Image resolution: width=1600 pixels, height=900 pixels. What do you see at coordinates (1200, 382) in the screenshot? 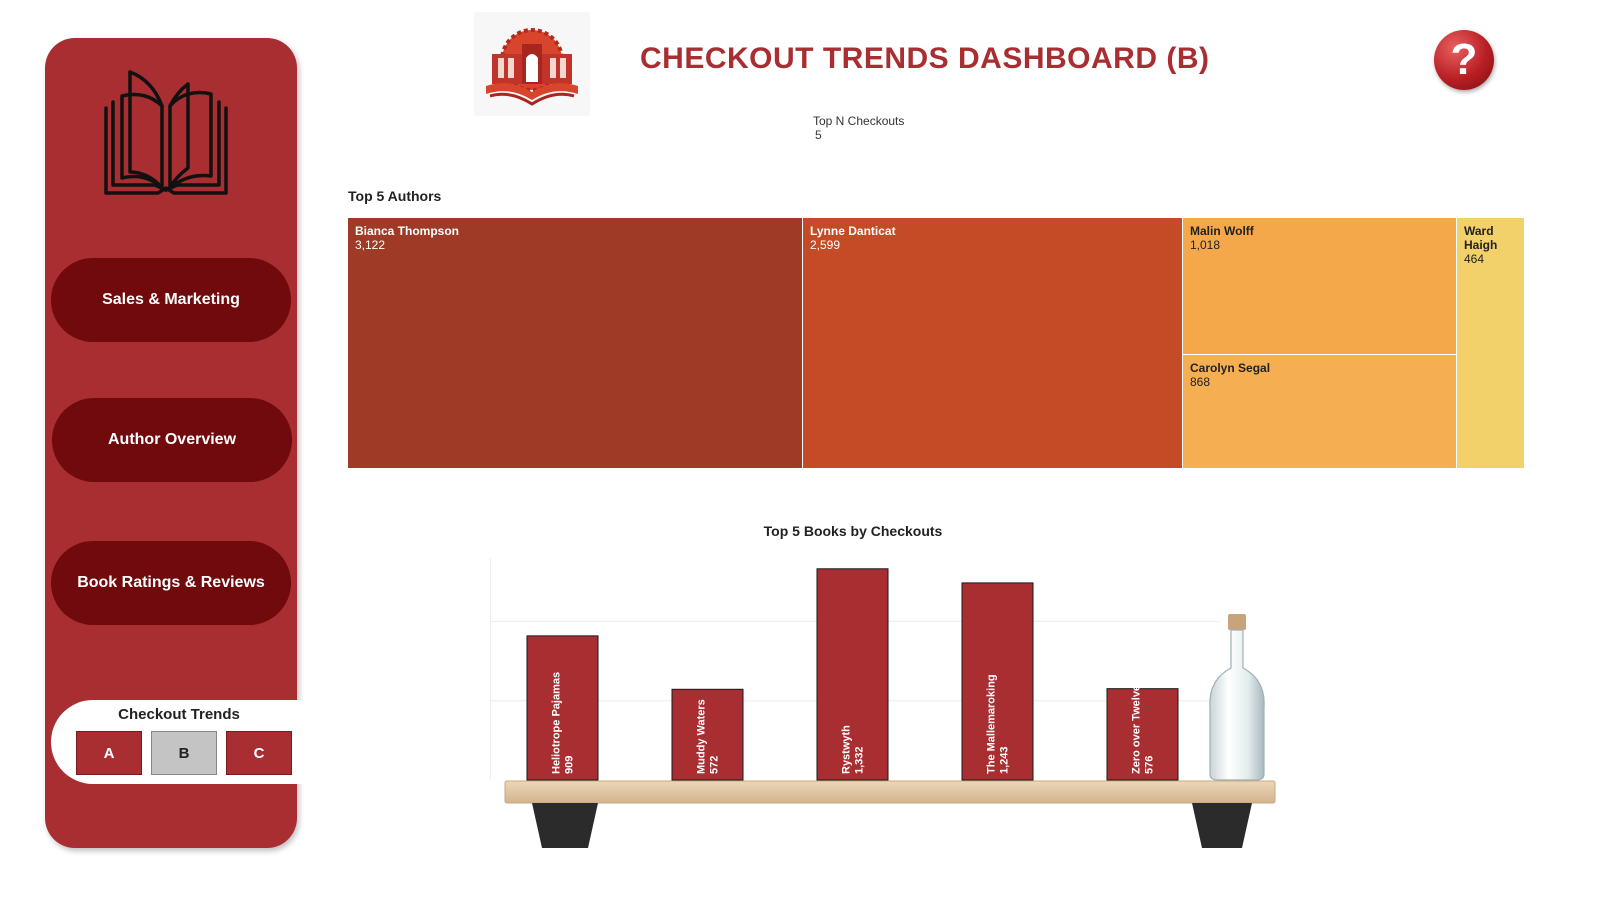
I see `treemap-cell-value: 868` at bounding box center [1200, 382].